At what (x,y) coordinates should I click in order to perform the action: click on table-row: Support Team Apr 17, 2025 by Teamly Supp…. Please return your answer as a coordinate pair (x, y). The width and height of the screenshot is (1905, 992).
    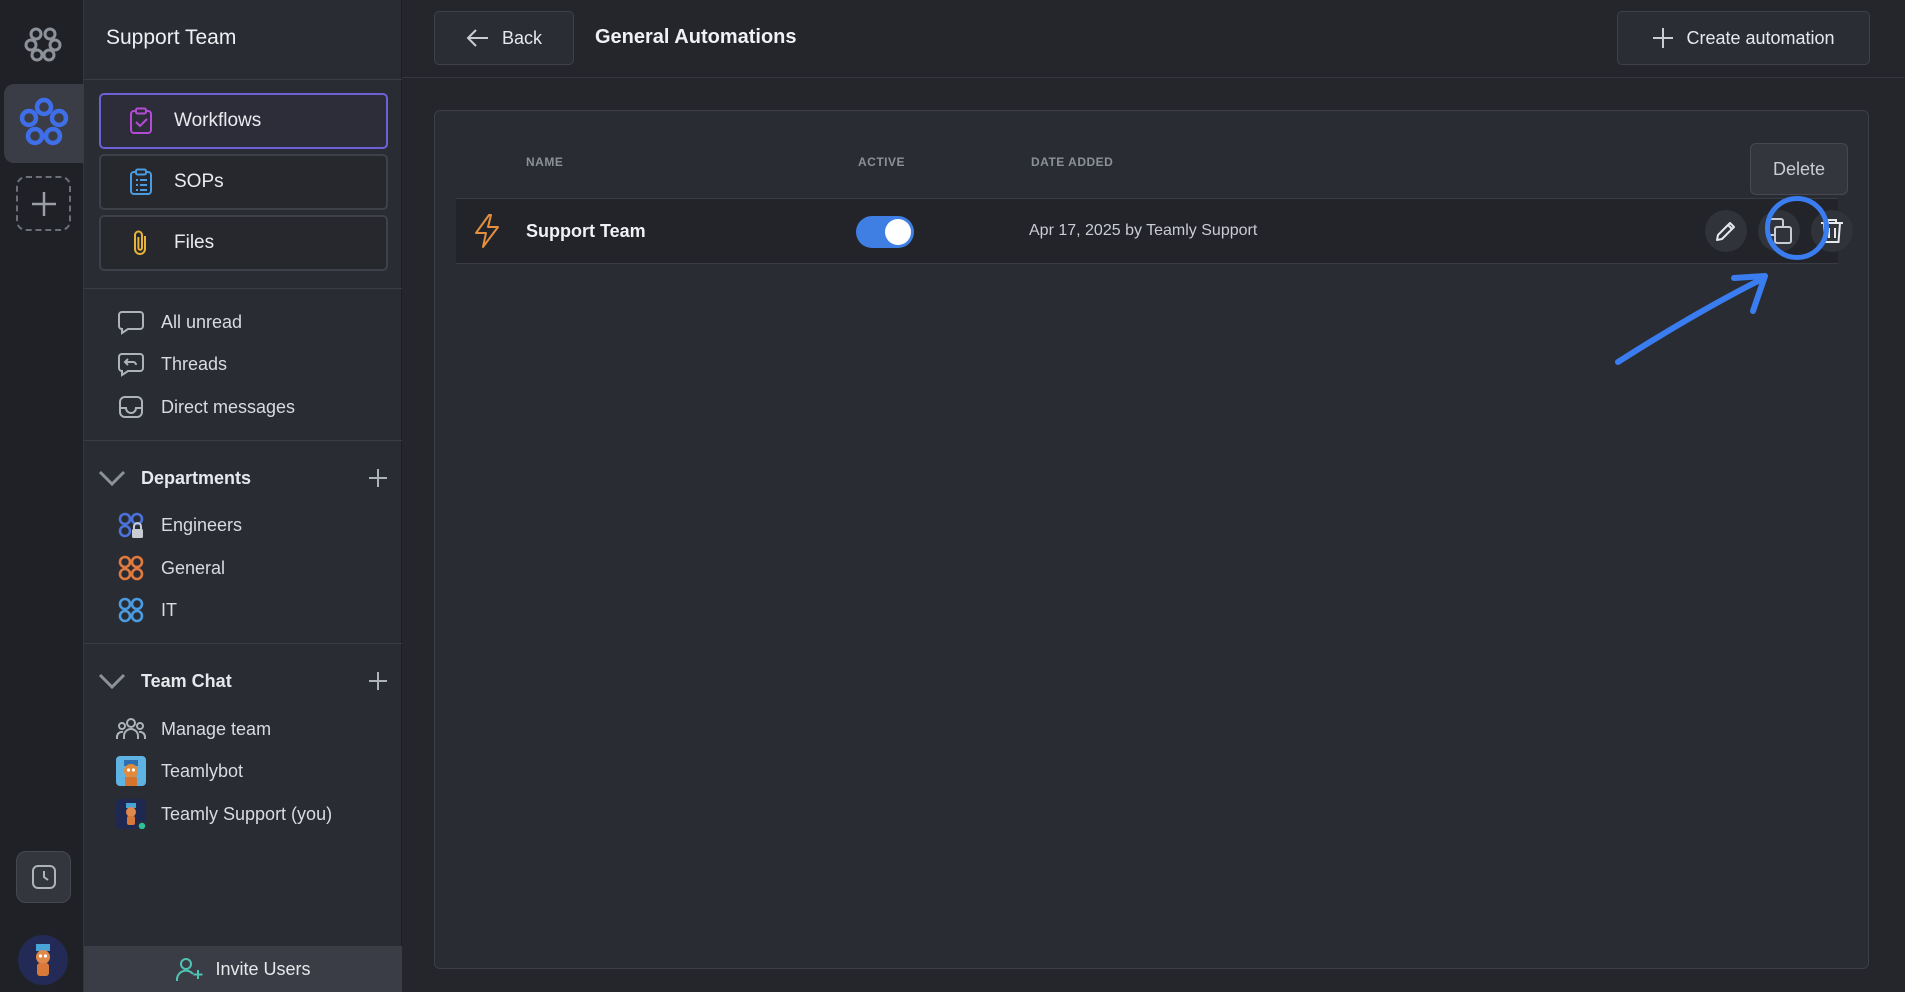
    Looking at the image, I should click on (1154, 231).